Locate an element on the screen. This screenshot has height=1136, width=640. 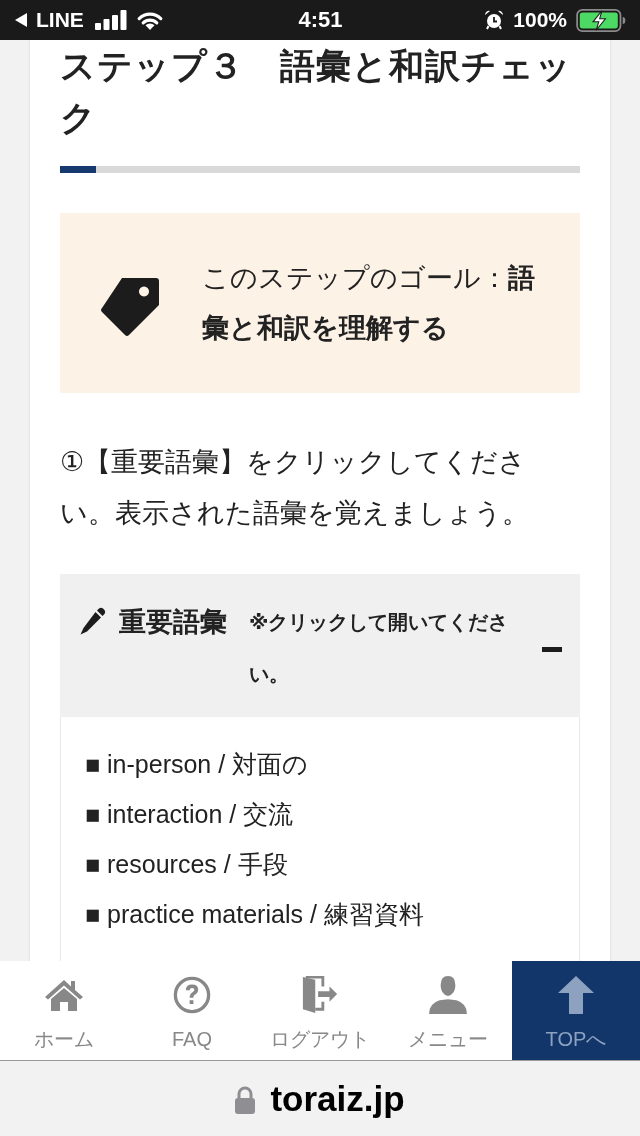
pencil-icon is located at coordinates (93, 621).